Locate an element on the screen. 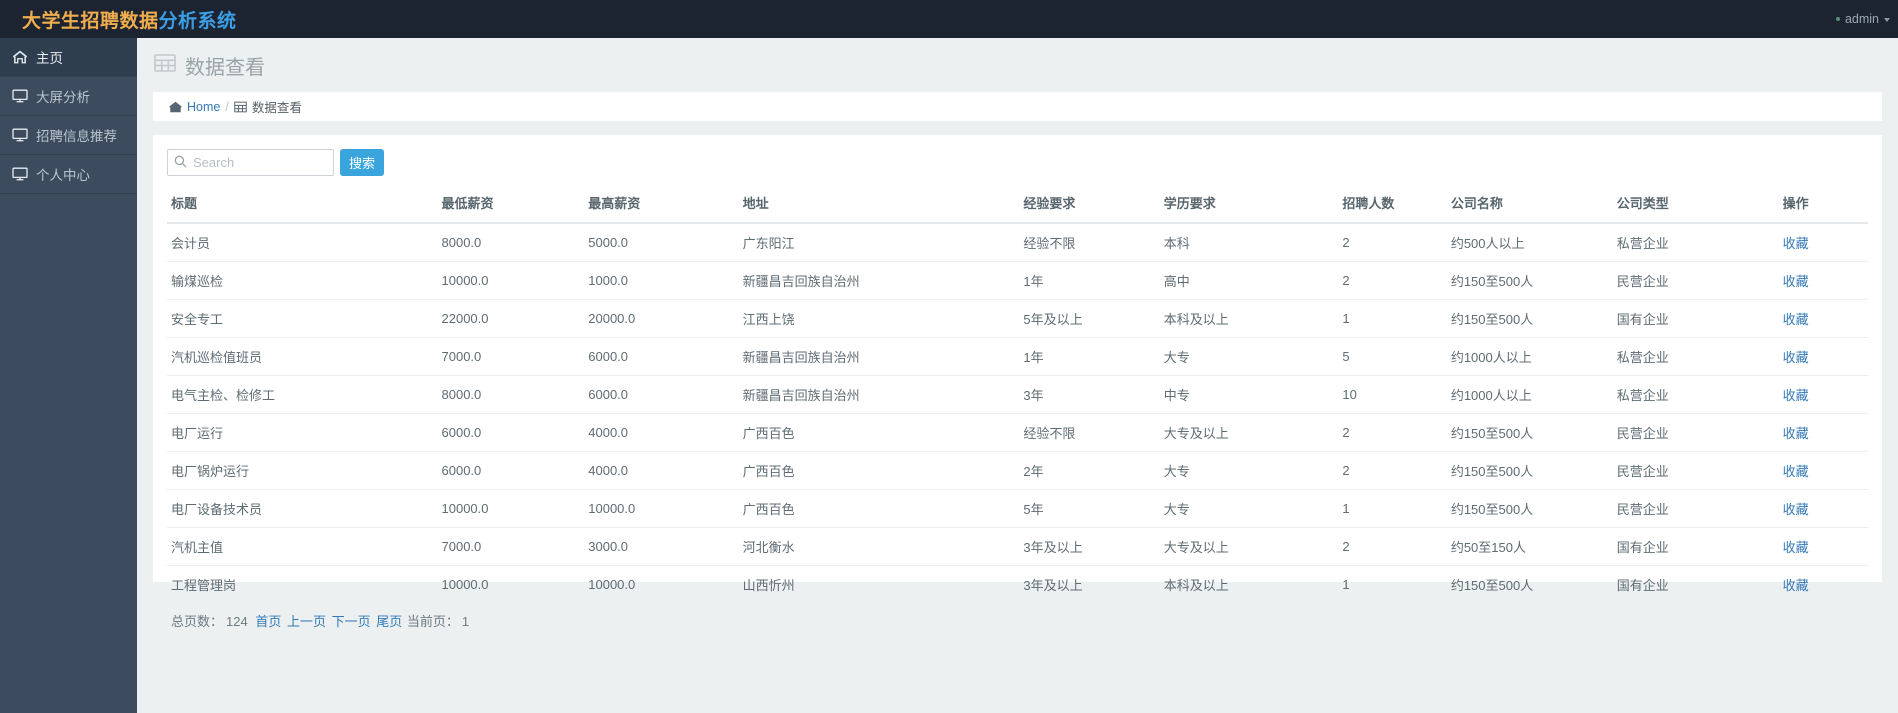 This screenshot has width=1898, height=713. cell-min-salary: 7000.0 is located at coordinates (511, 356).